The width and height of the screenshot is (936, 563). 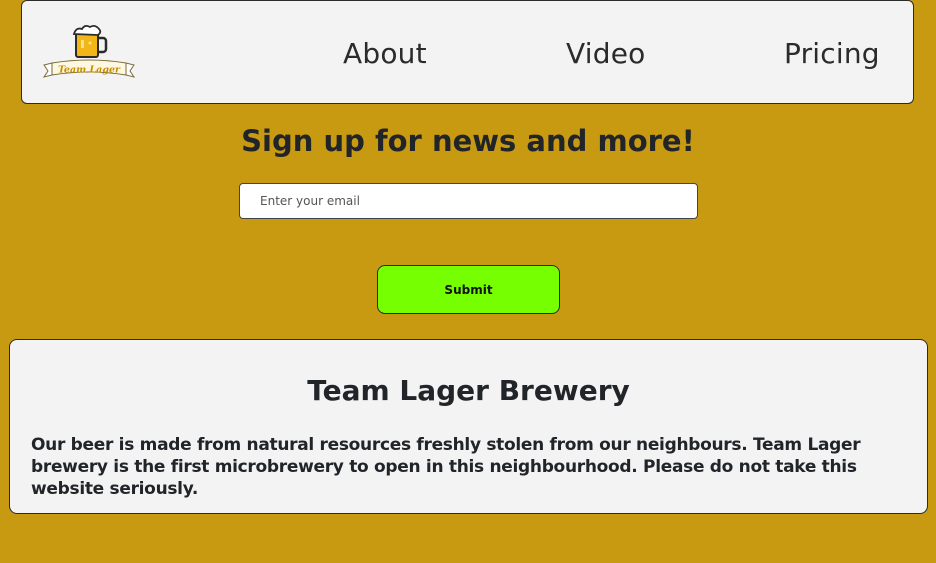 I want to click on signup-heading: Sign up for news and more!, so click(x=468, y=141).